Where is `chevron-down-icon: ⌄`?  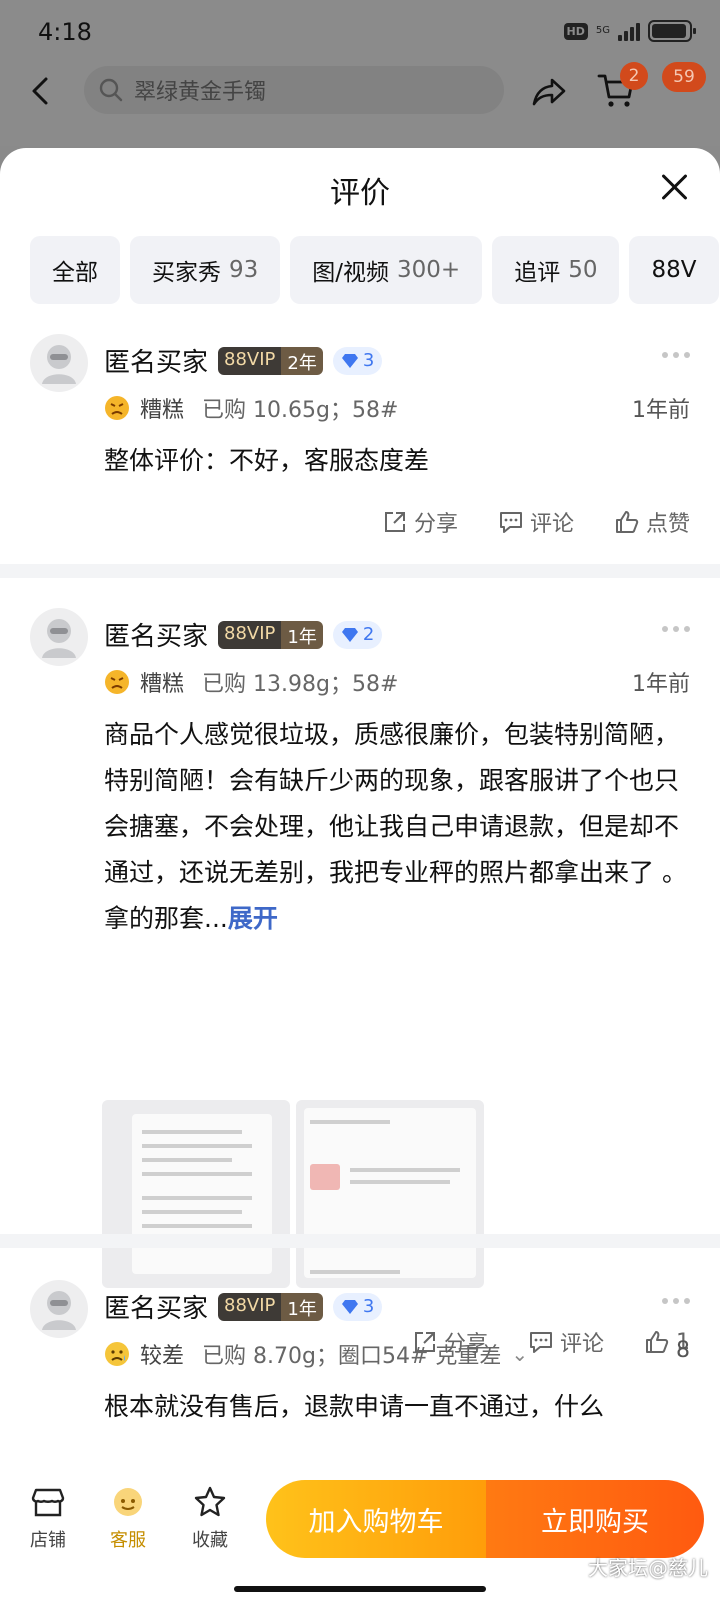 chevron-down-icon: ⌄ is located at coordinates (519, 1354).